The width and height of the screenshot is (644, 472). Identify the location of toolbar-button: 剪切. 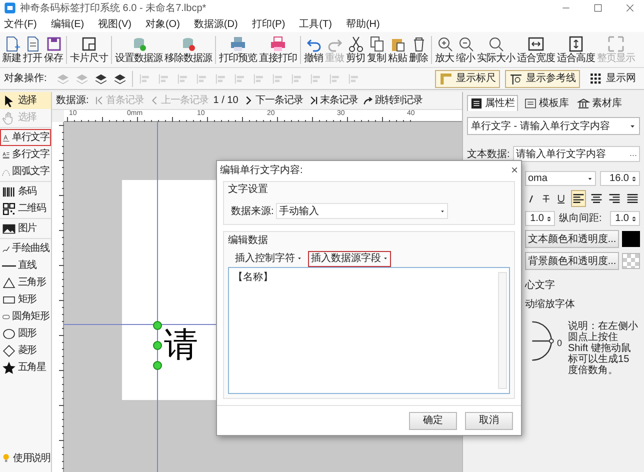
(355, 49).